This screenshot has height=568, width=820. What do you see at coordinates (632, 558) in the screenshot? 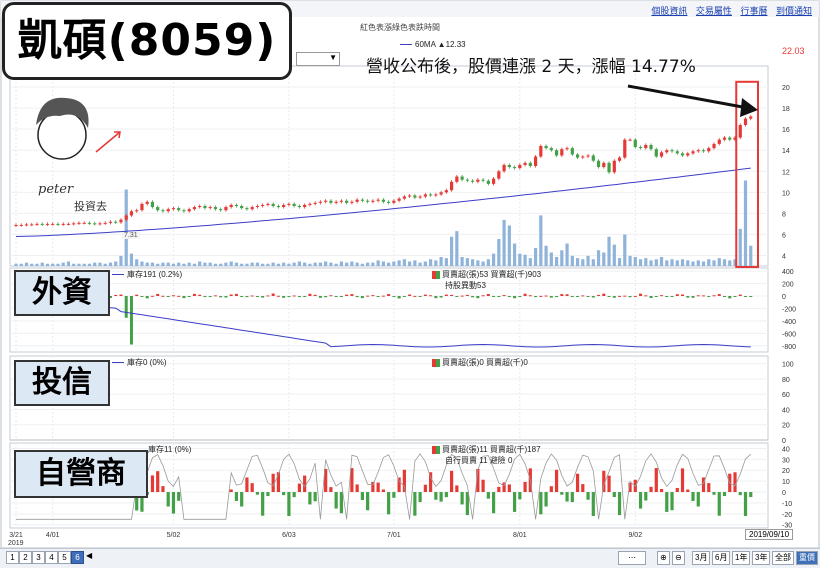
I see `scroll-track: ⋯` at bounding box center [632, 558].